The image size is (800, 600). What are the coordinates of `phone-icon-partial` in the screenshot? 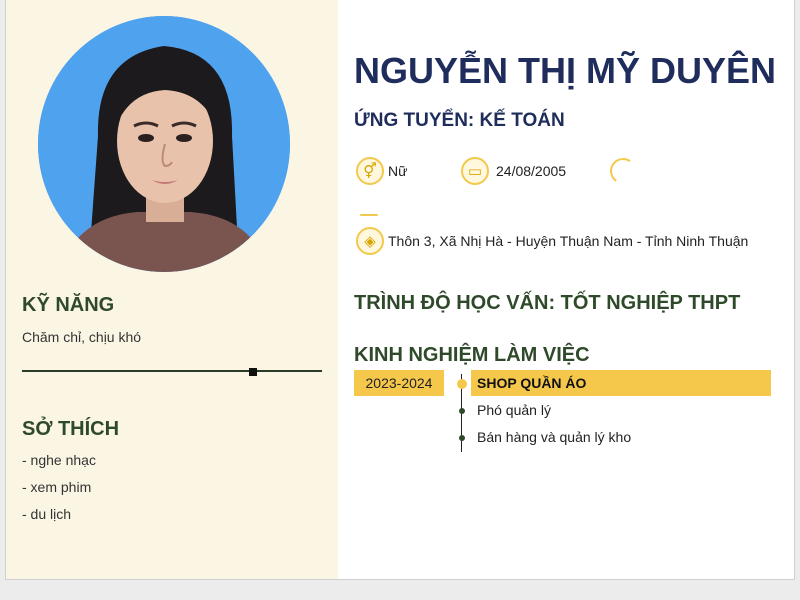 It's located at (623, 171).